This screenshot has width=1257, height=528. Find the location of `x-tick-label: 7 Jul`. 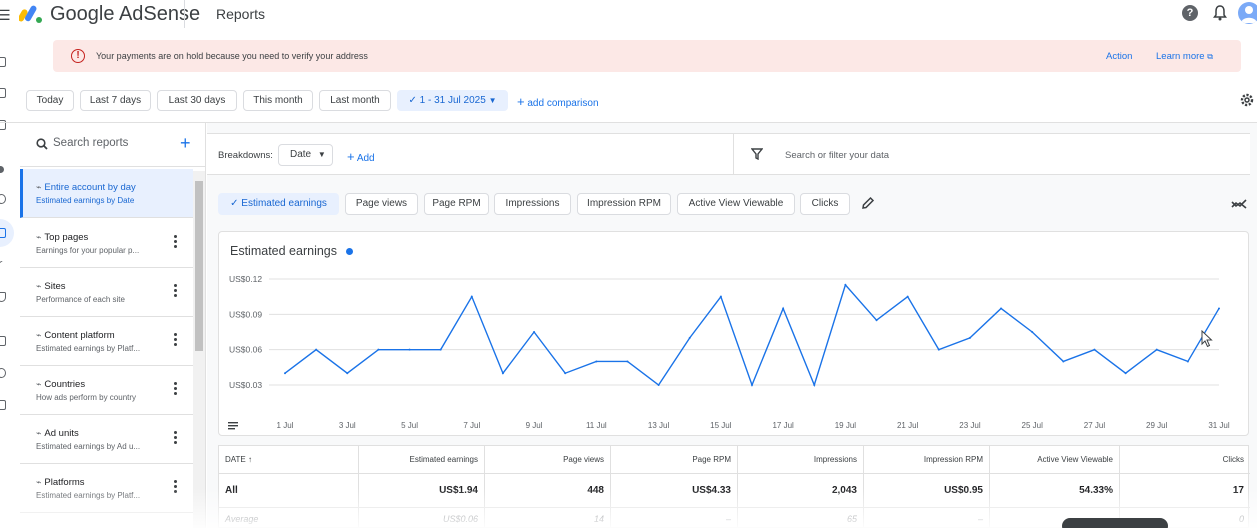

x-tick-label: 7 Jul is located at coordinates (471, 425).